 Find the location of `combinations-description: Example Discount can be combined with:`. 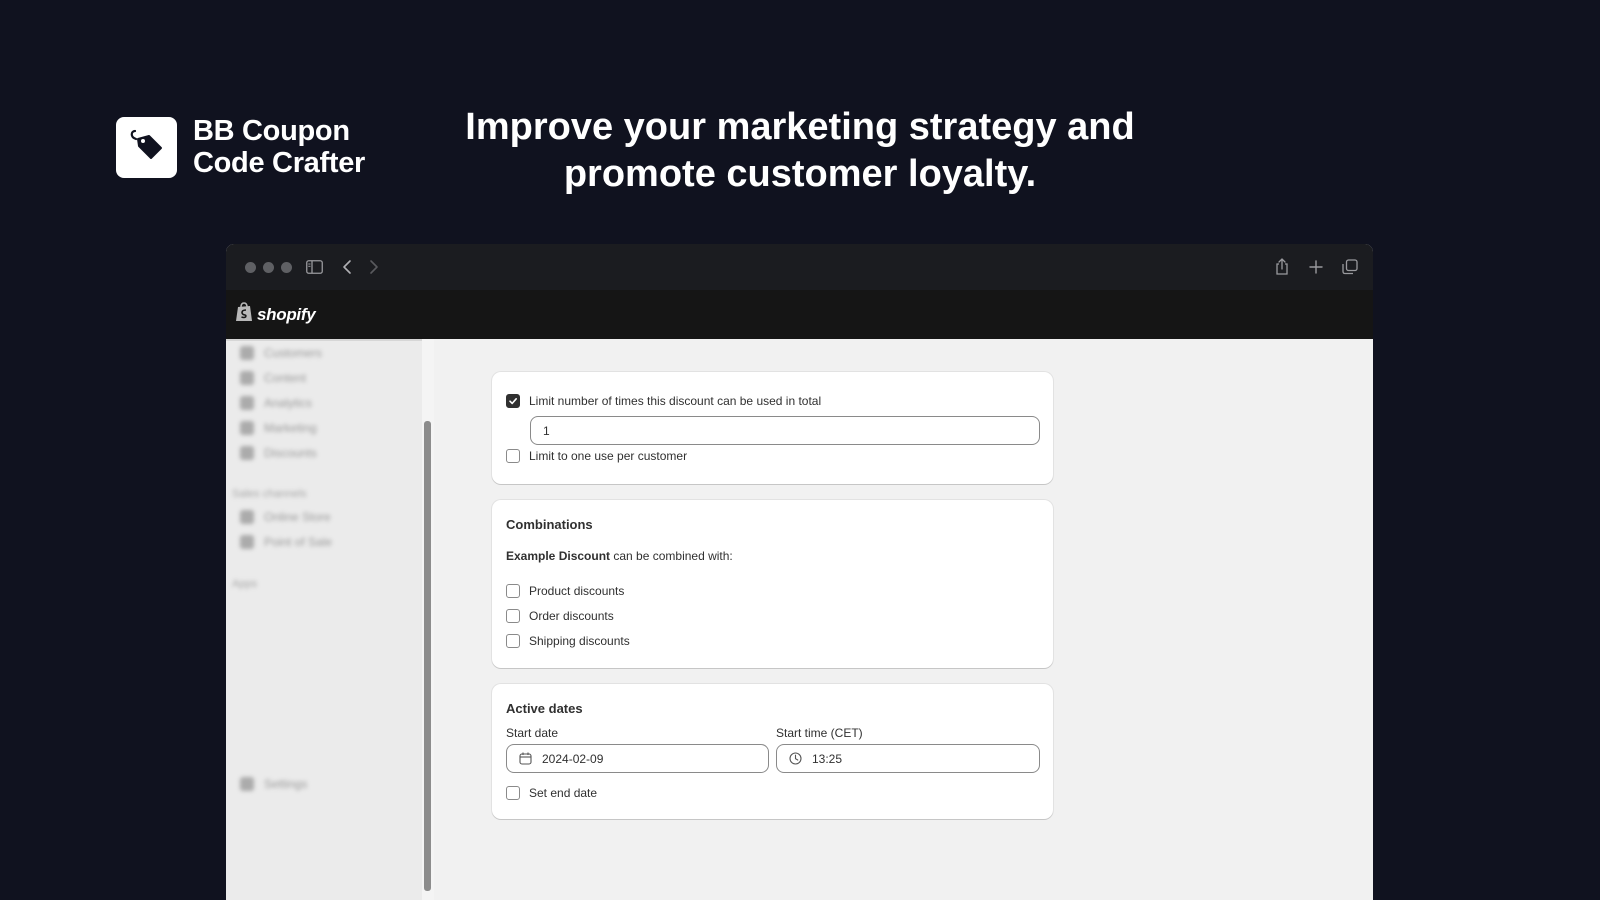

combinations-description: Example Discount can be combined with: is located at coordinates (619, 556).